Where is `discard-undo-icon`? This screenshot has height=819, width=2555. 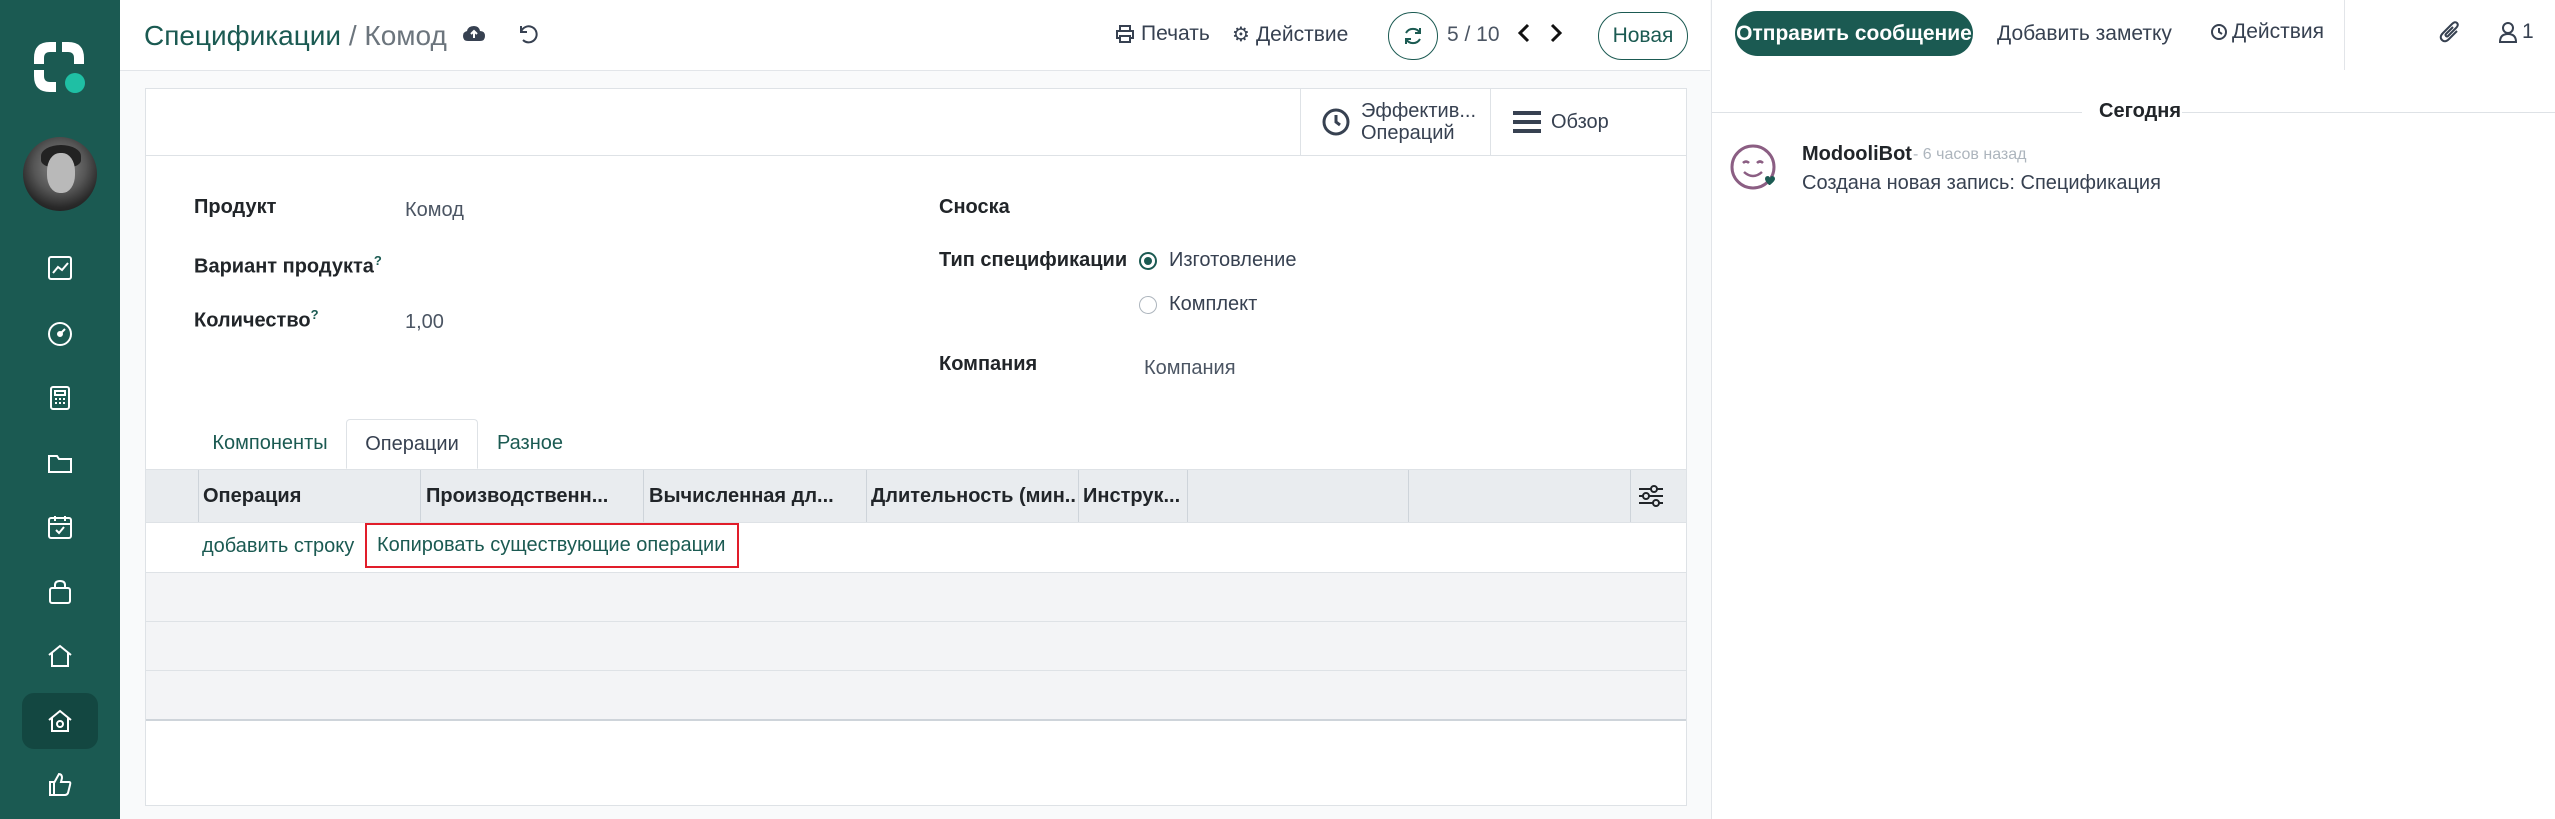 discard-undo-icon is located at coordinates (528, 36).